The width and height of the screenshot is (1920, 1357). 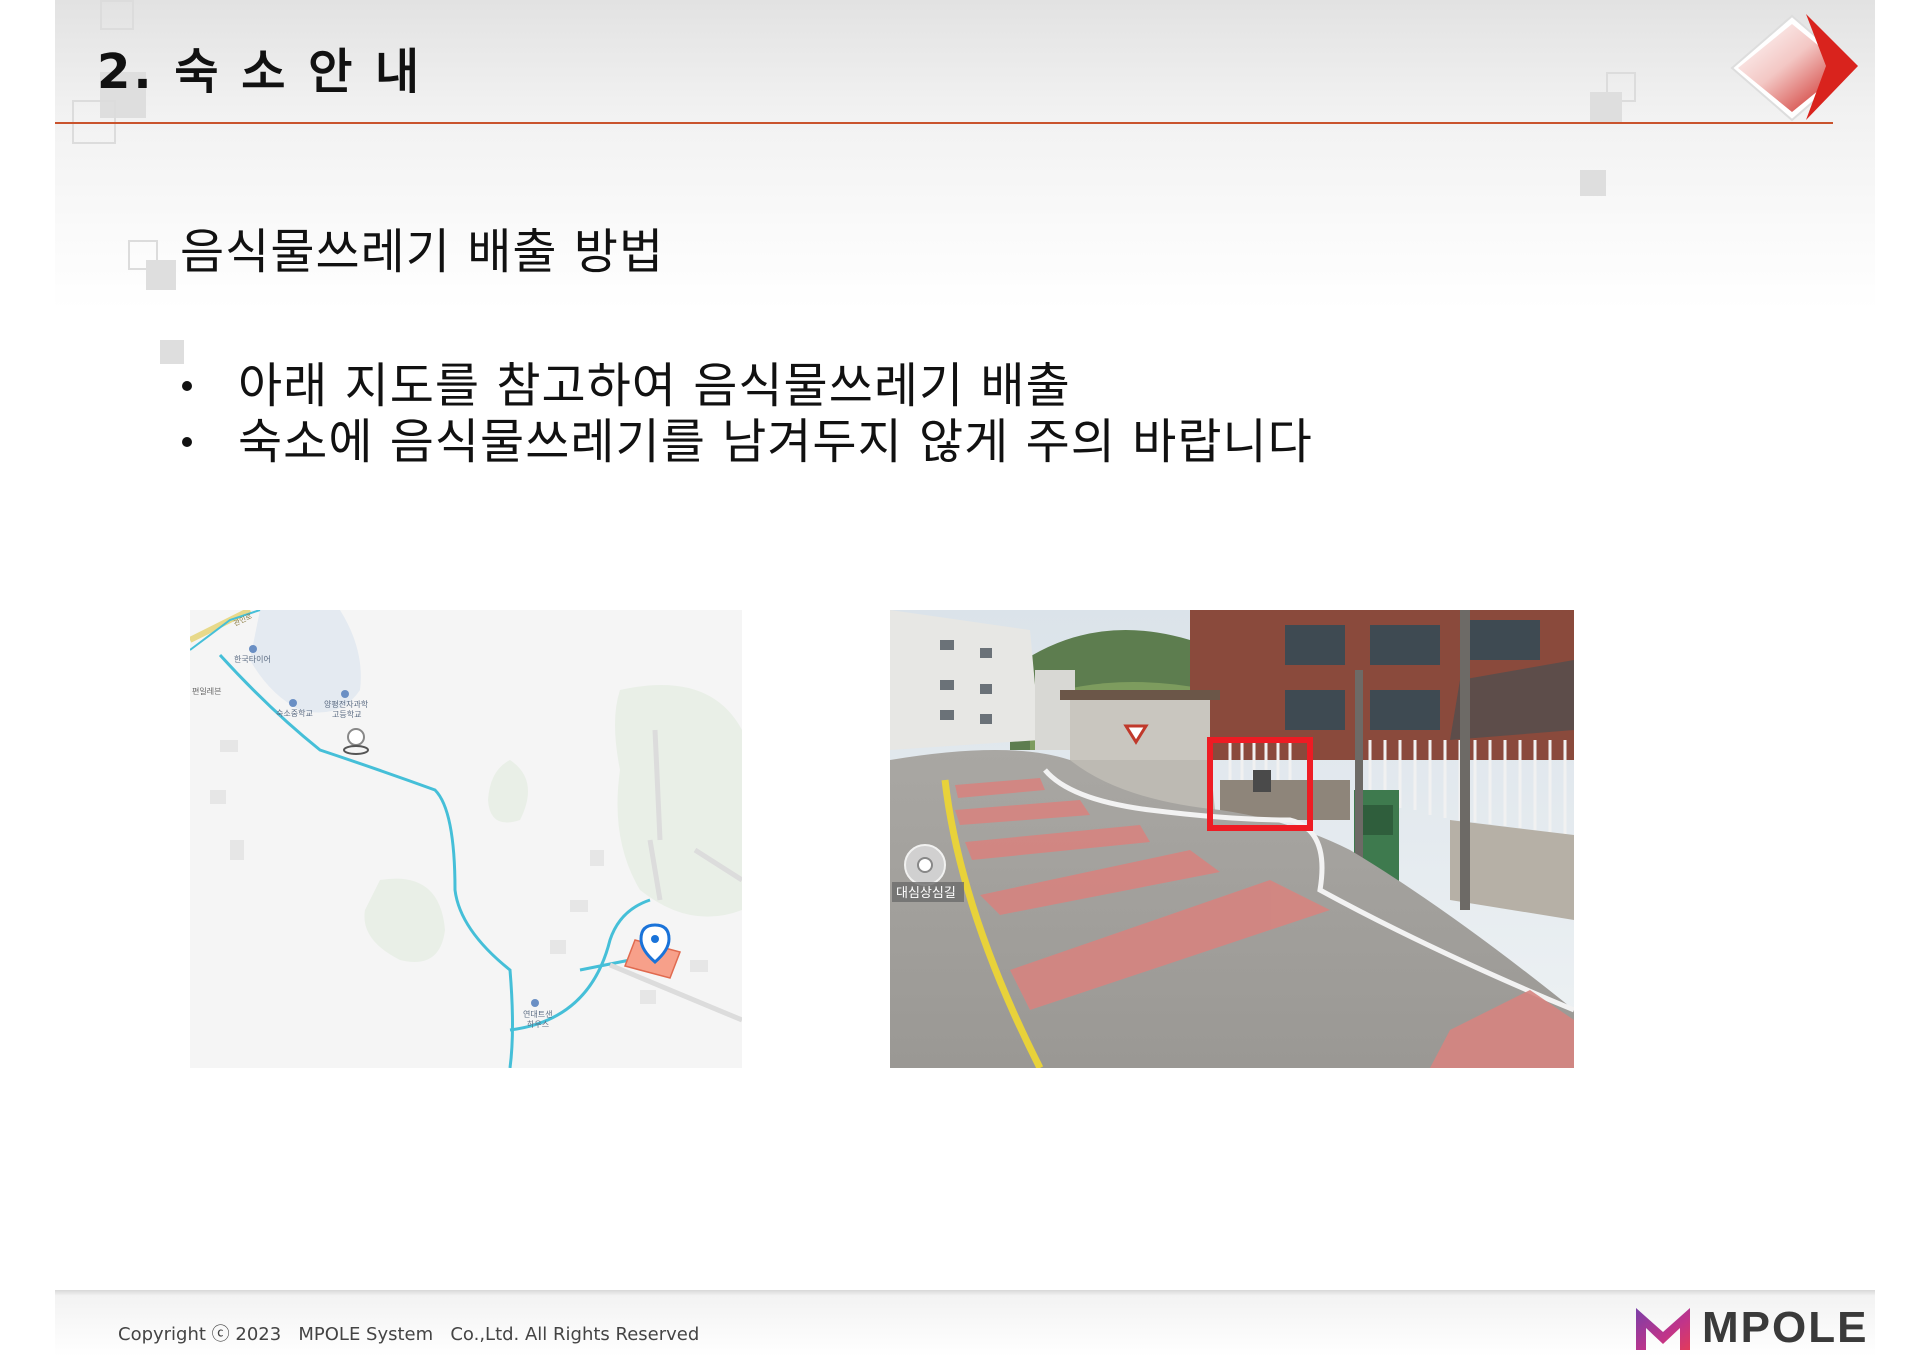 I want to click on brand-logo: MPOLE, so click(x=1752, y=1328).